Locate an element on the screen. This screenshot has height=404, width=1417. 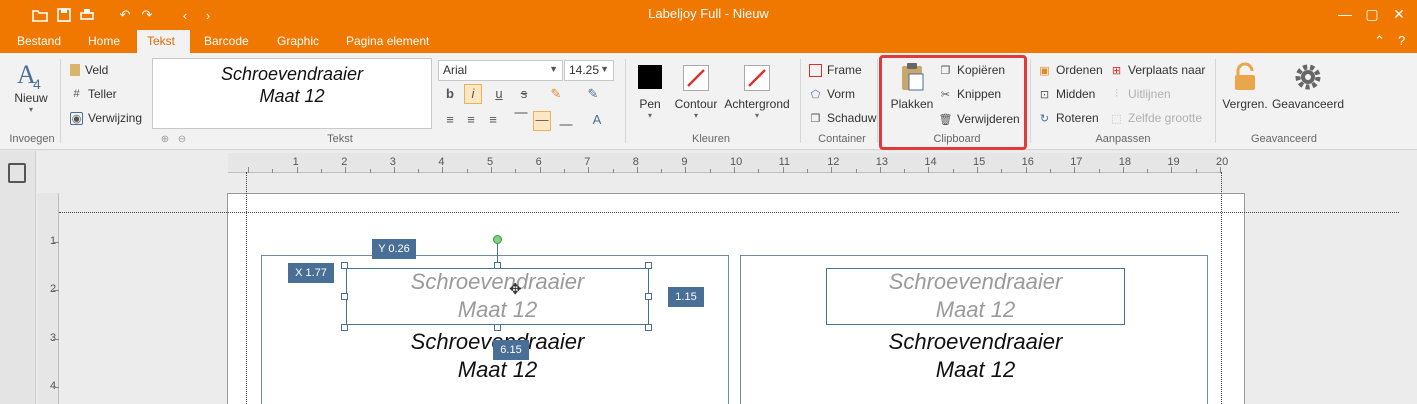
tab-pagina-element: Pagina element is located at coordinates (387, 41).